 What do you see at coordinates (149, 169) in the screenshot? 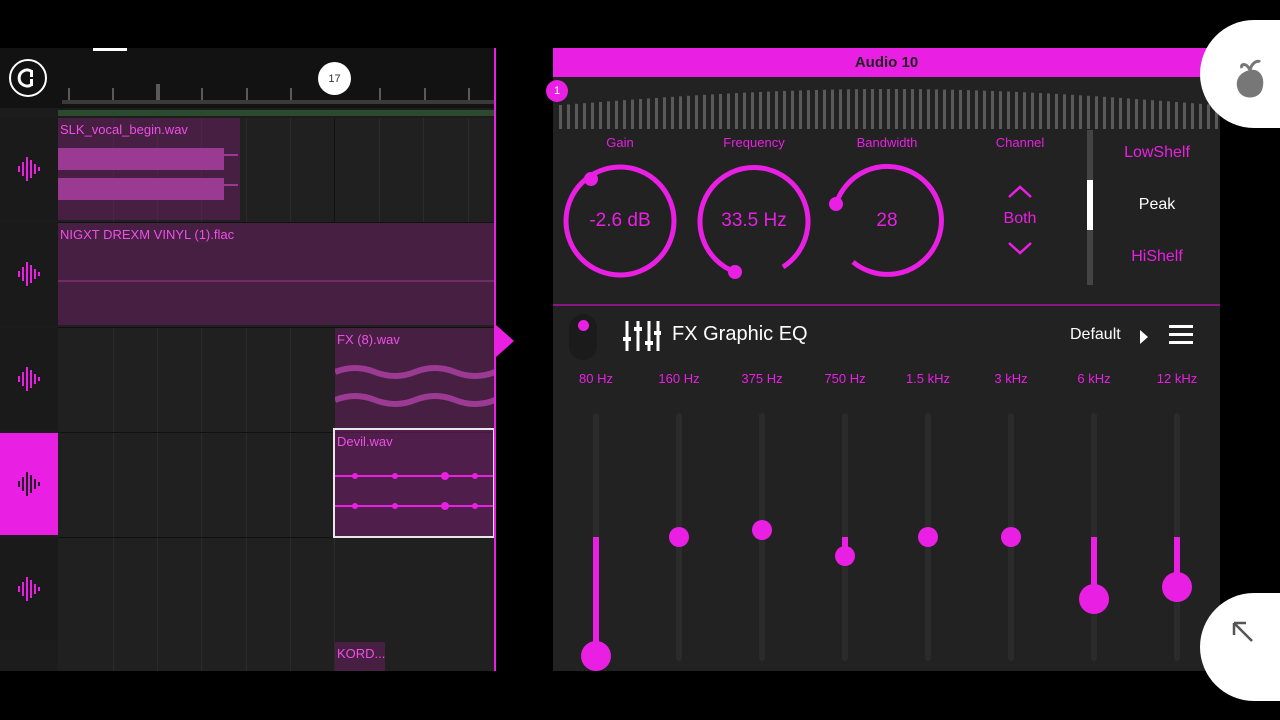
I see `audio-clip: SLK_vocal_begin.wav` at bounding box center [149, 169].